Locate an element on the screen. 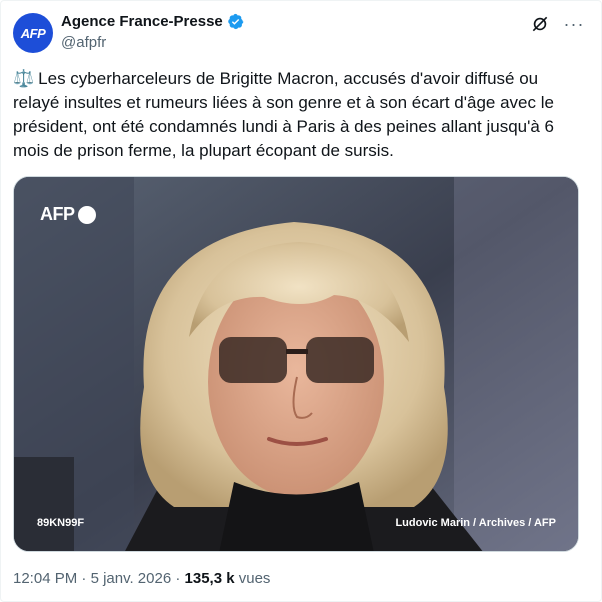 The height and width of the screenshot is (602, 602). verified-badge-icon is located at coordinates (235, 21).